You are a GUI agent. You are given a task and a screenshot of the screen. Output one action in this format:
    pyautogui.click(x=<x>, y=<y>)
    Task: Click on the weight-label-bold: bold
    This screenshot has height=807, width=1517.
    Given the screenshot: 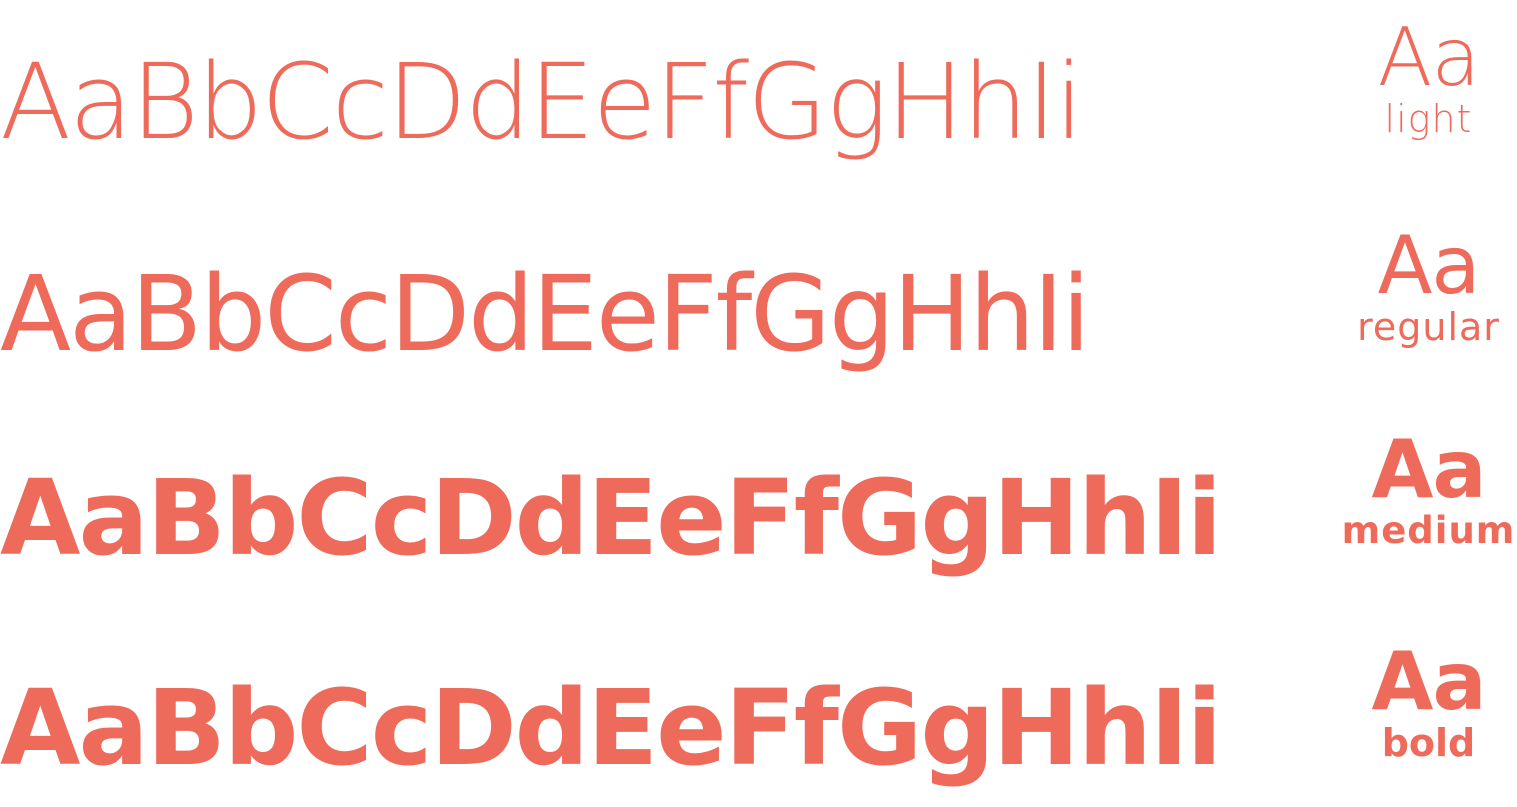 What is the action you would take?
    pyautogui.click(x=1428, y=743)
    